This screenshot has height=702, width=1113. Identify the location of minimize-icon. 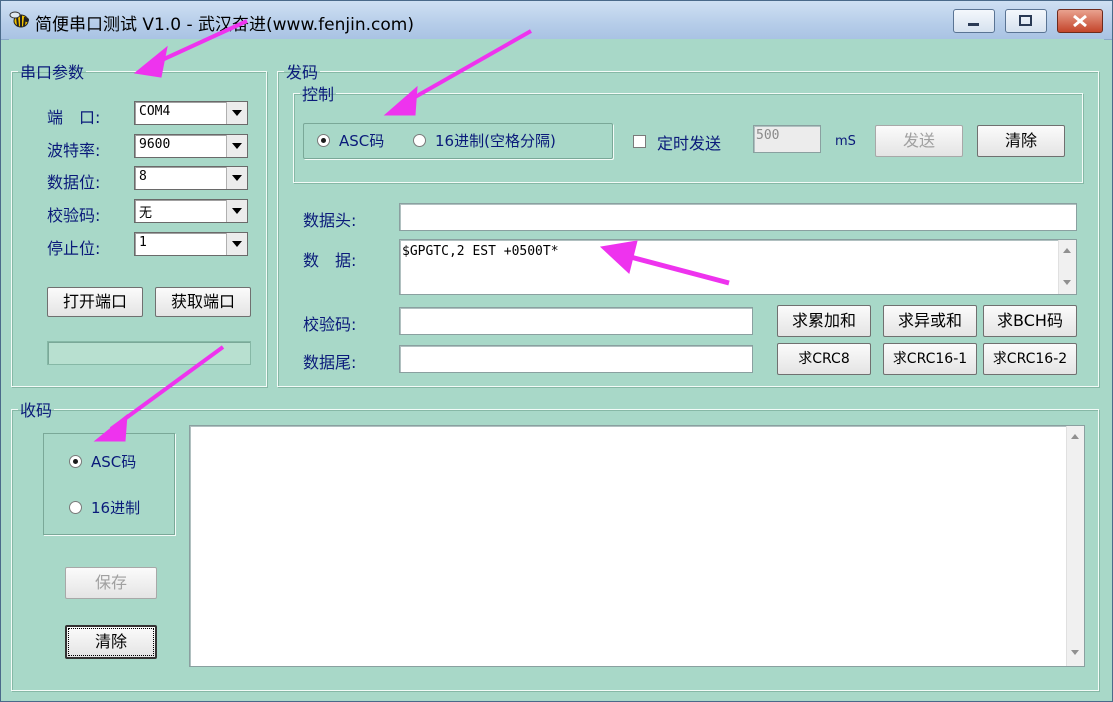
(973, 24).